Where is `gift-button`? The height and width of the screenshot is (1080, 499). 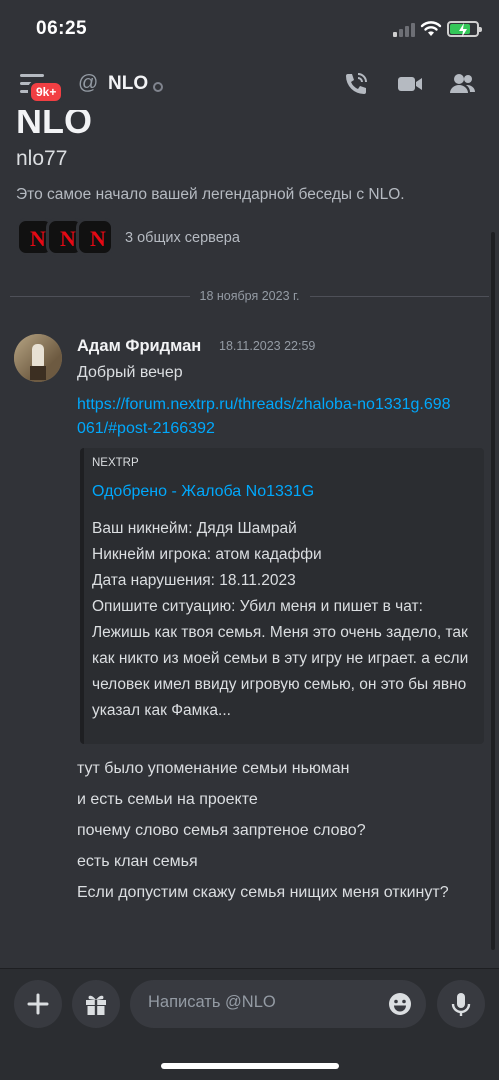 gift-button is located at coordinates (96, 1004).